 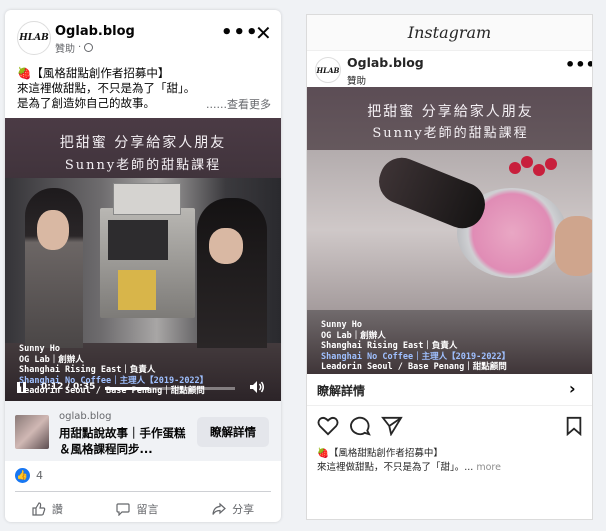 What do you see at coordinates (54, 268) in the screenshot?
I see `woman-figure` at bounding box center [54, 268].